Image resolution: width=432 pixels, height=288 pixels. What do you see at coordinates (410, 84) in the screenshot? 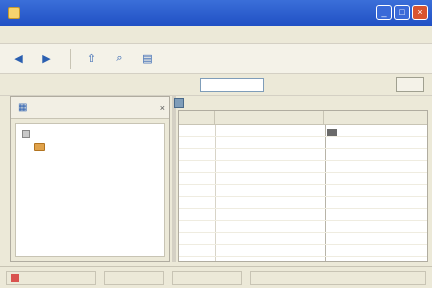
I see `go-button` at bounding box center [410, 84].